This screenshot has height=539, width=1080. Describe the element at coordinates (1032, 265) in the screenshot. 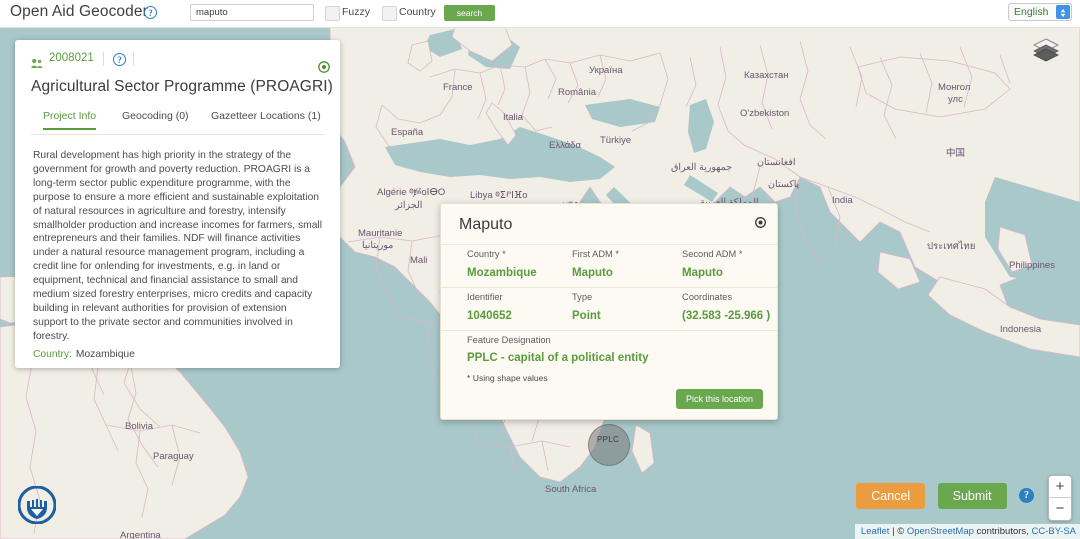

I see `map-label: Philippines` at that location.